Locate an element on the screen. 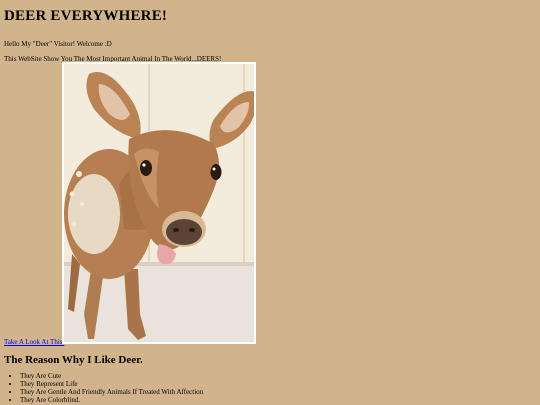 Image resolution: width=540 pixels, height=405 pixels. page-title: DEER EVERYWHERE! is located at coordinates (86, 16).